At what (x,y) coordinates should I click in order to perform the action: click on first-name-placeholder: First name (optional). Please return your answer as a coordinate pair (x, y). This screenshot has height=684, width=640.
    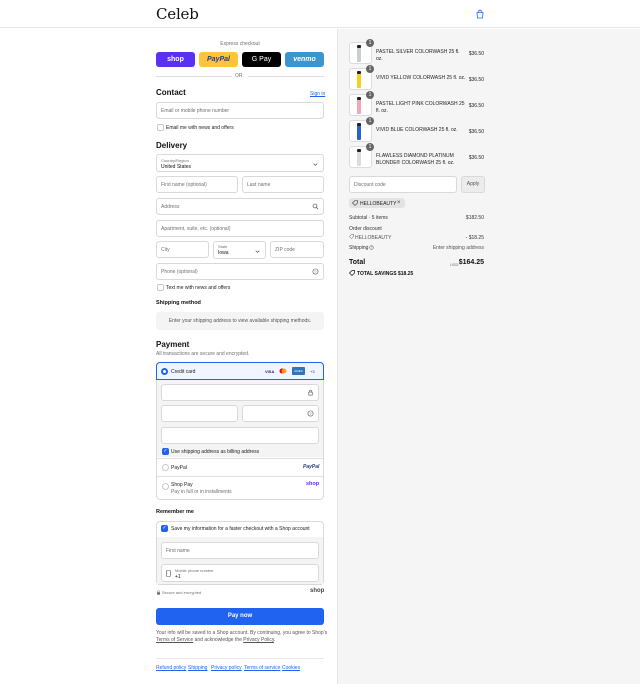
    Looking at the image, I should click on (184, 185).